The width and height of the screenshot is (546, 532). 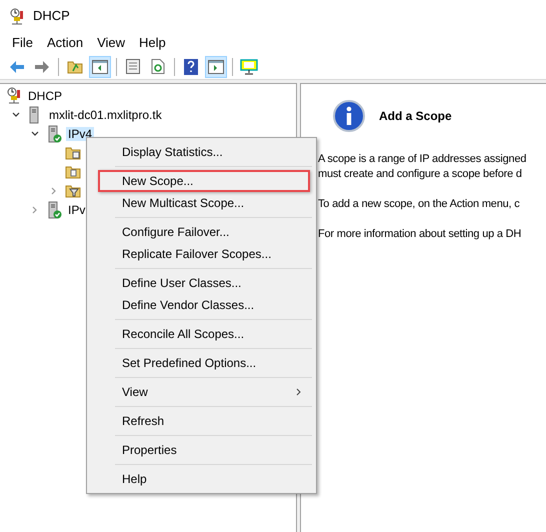 I want to click on context-menu-item: Help, so click(x=204, y=479).